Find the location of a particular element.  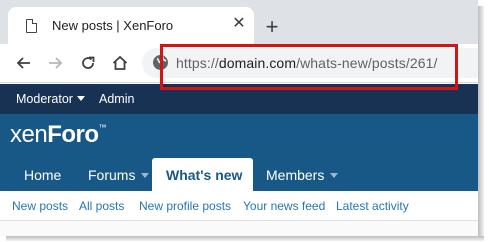

plus-icon: + is located at coordinates (272, 27).